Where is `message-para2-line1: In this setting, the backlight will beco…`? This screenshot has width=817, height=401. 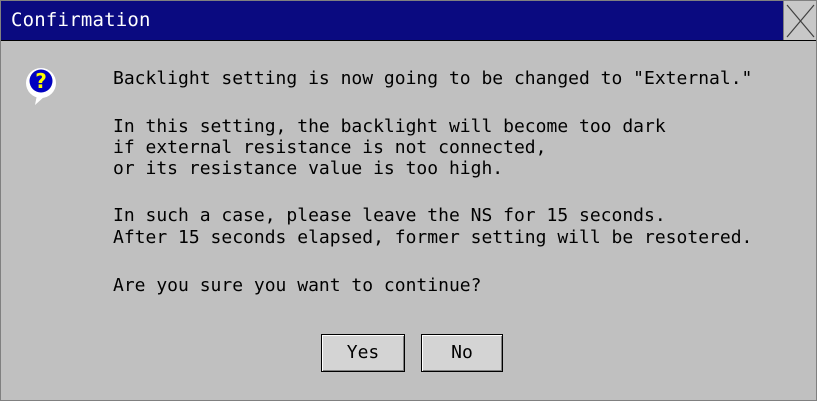 message-para2-line1: In this setting, the backlight will beco… is located at coordinates (389, 126).